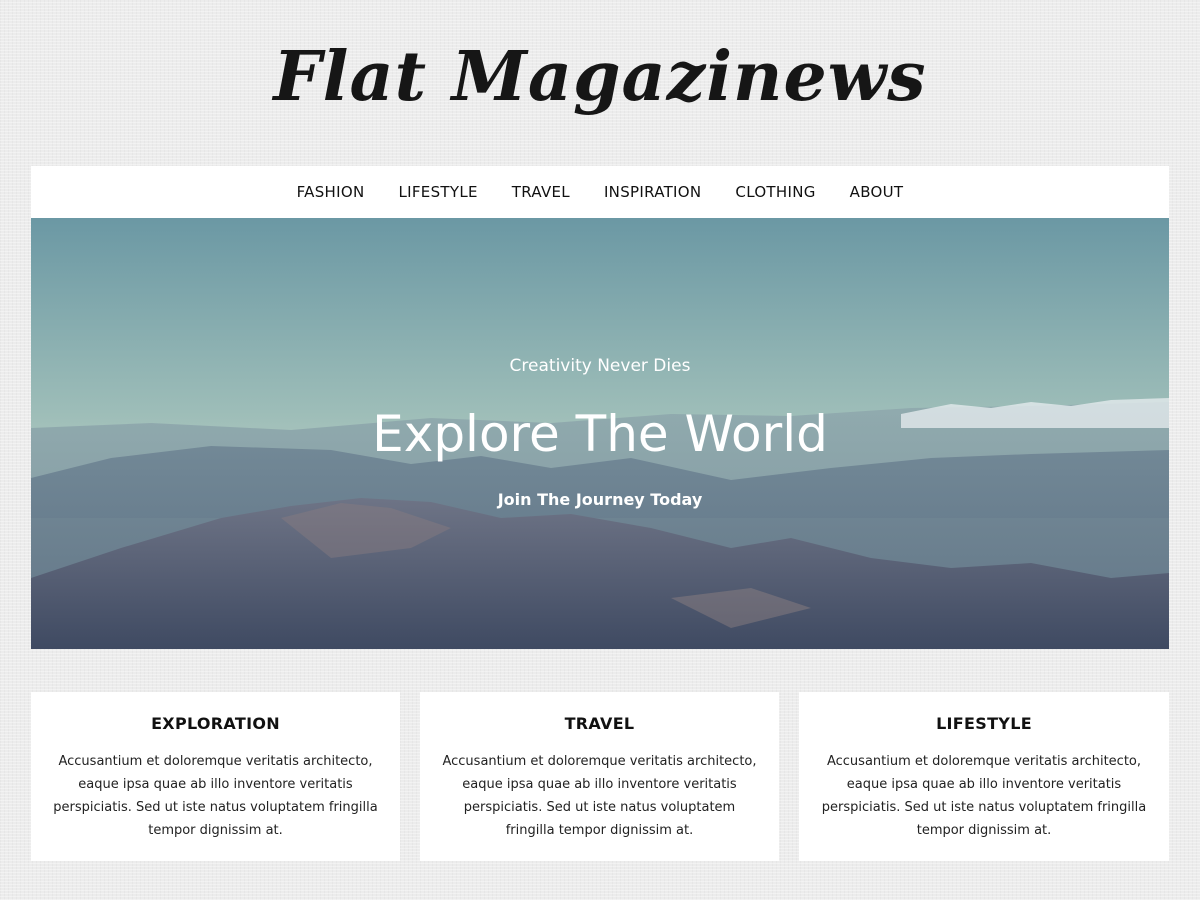 This screenshot has height=900, width=1200. Describe the element at coordinates (984, 723) in the screenshot. I see `feature-title: LIFESTYLE` at that location.